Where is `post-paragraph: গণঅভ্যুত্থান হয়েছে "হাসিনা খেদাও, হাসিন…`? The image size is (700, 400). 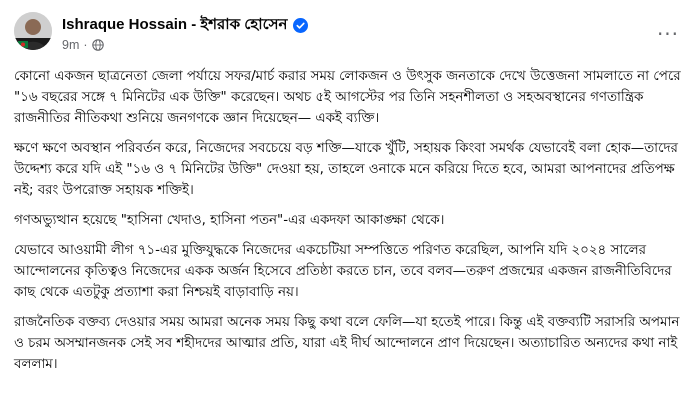
post-paragraph: গণঅভ্যুত্থান হয়েছে "হাসিনা খেদাও, হাসিন… is located at coordinates (229, 220).